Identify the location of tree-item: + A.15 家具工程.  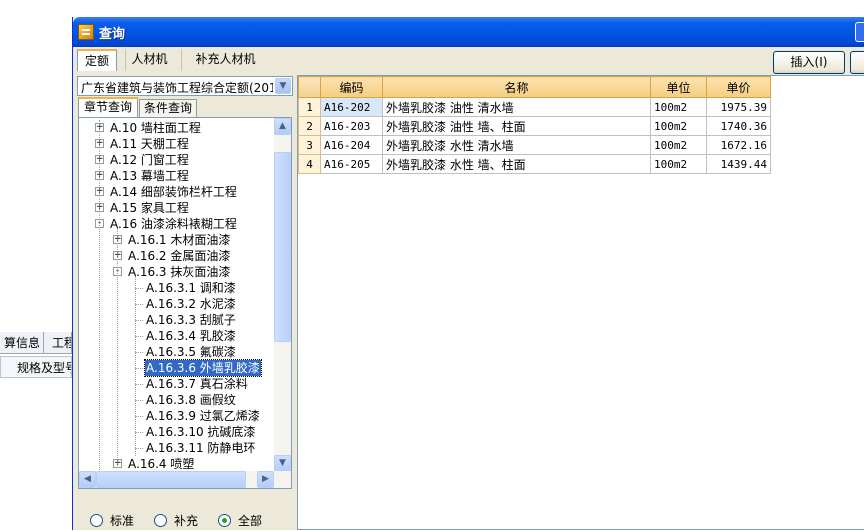
(176, 208).